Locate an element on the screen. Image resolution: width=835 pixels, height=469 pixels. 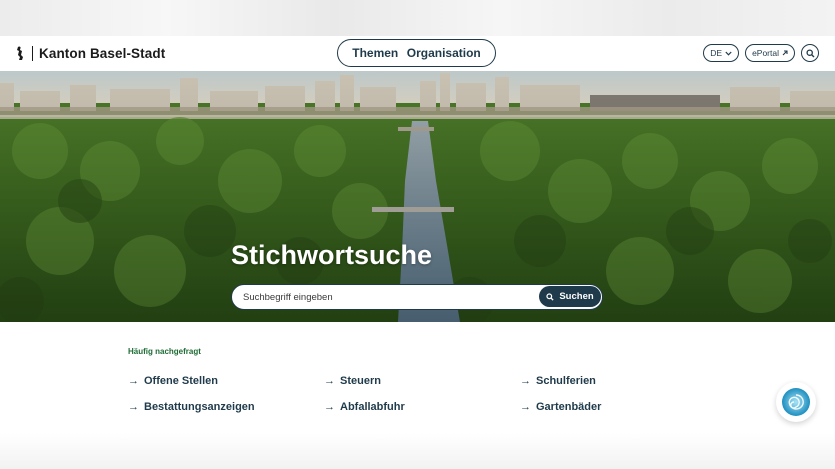
chatbot-button is located at coordinates (796, 402).